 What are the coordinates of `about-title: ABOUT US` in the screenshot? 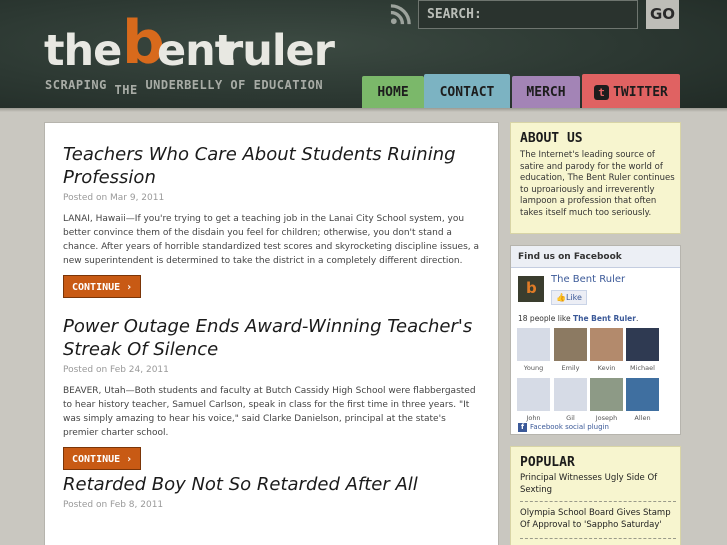 It's located at (551, 138).